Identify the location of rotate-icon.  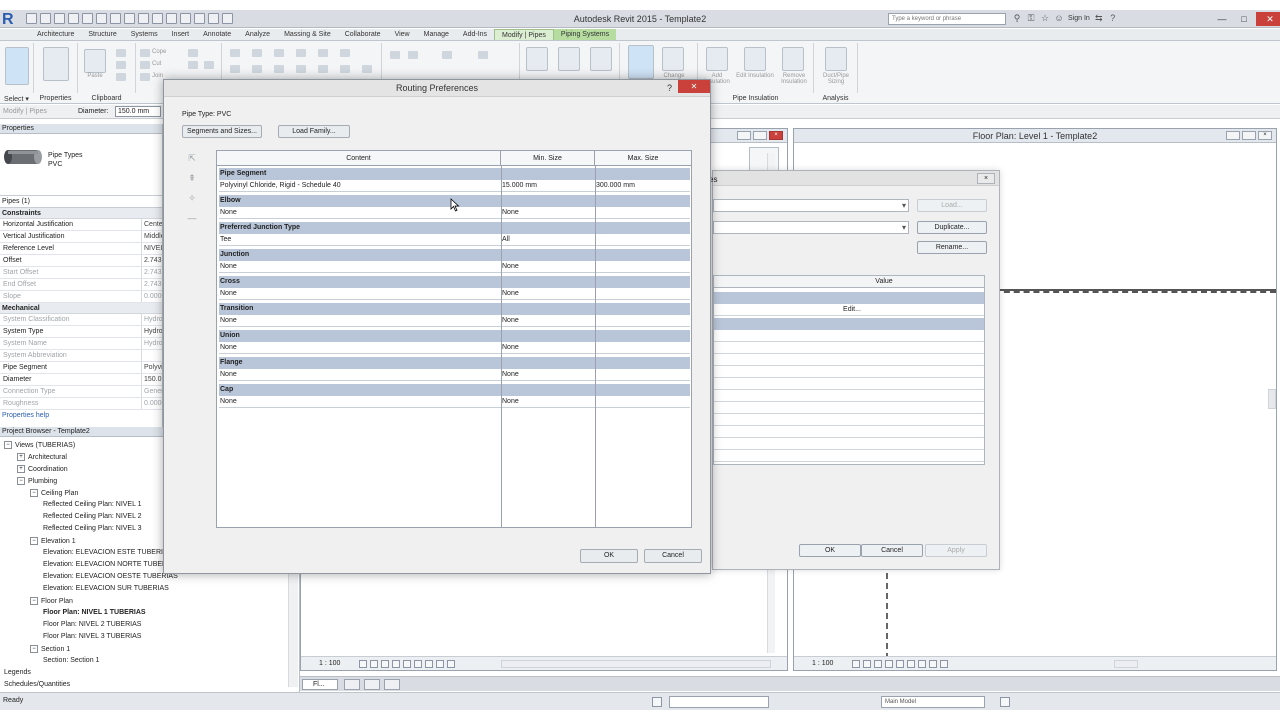
(279, 69).